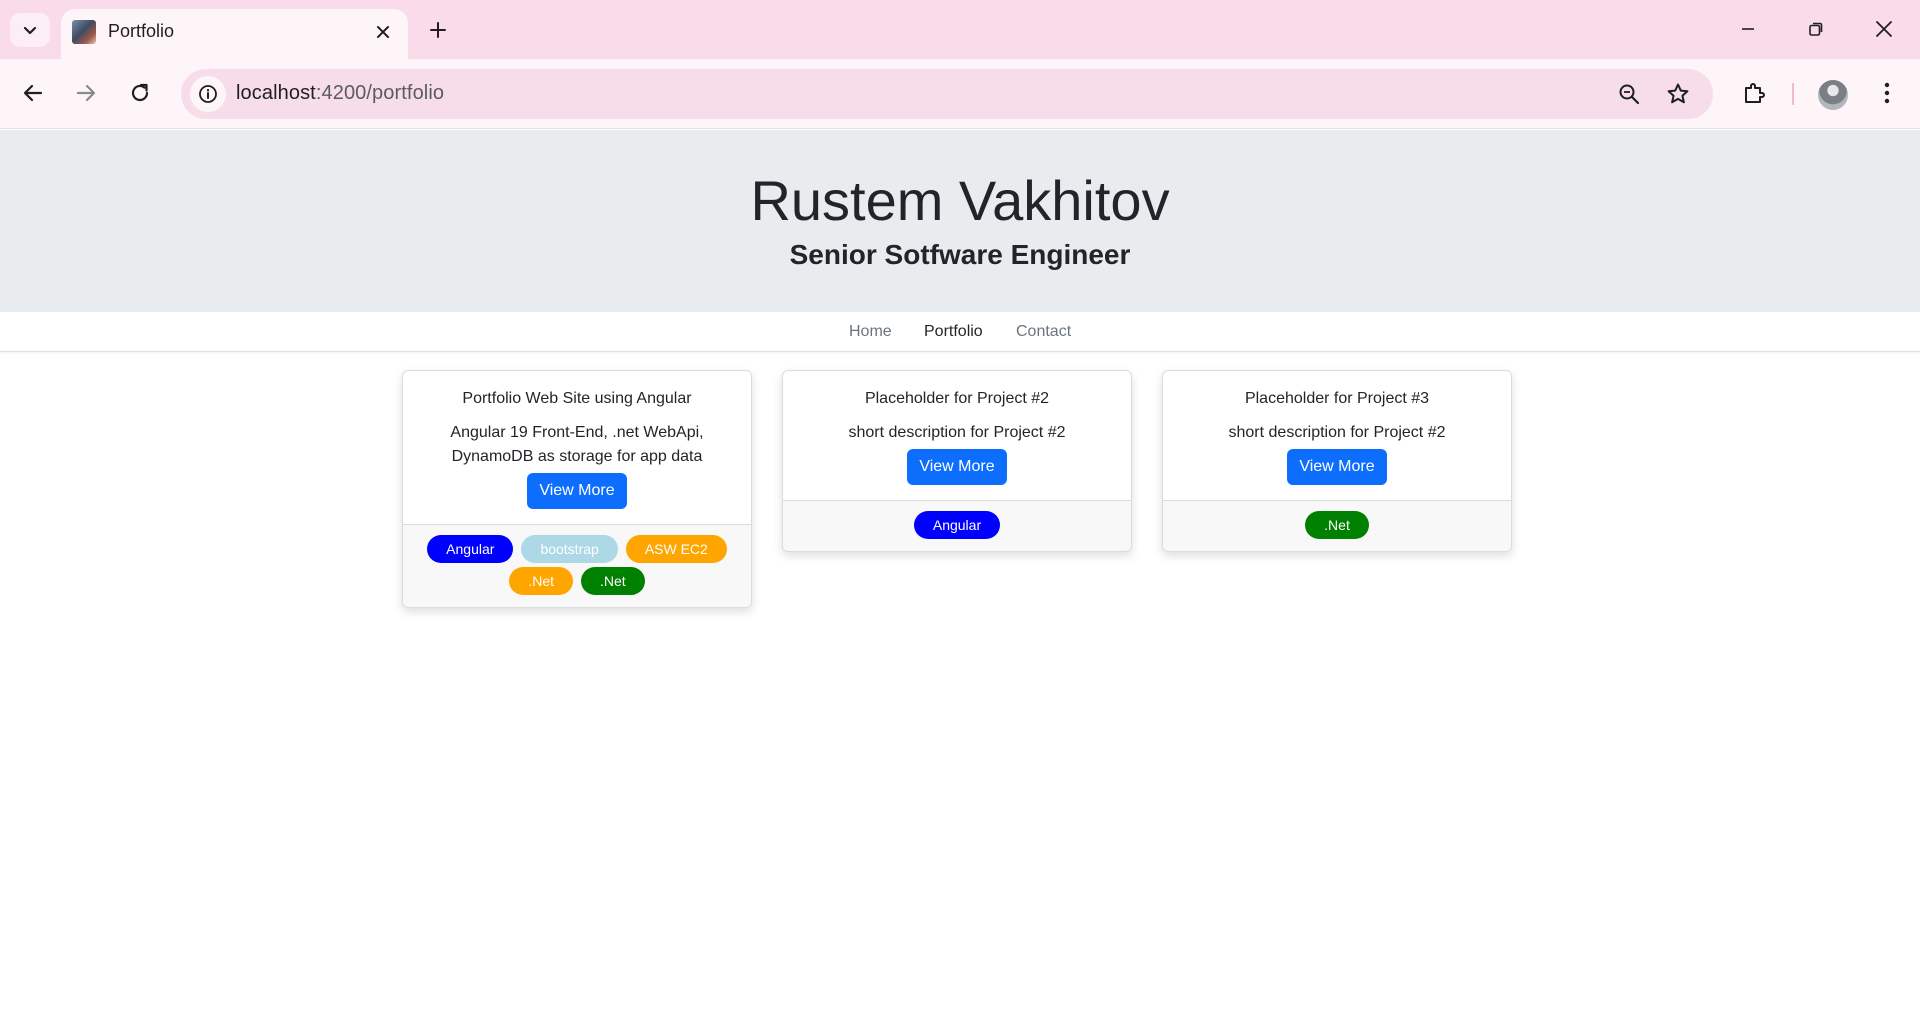  I want to click on tab-title: Portfolio, so click(141, 31).